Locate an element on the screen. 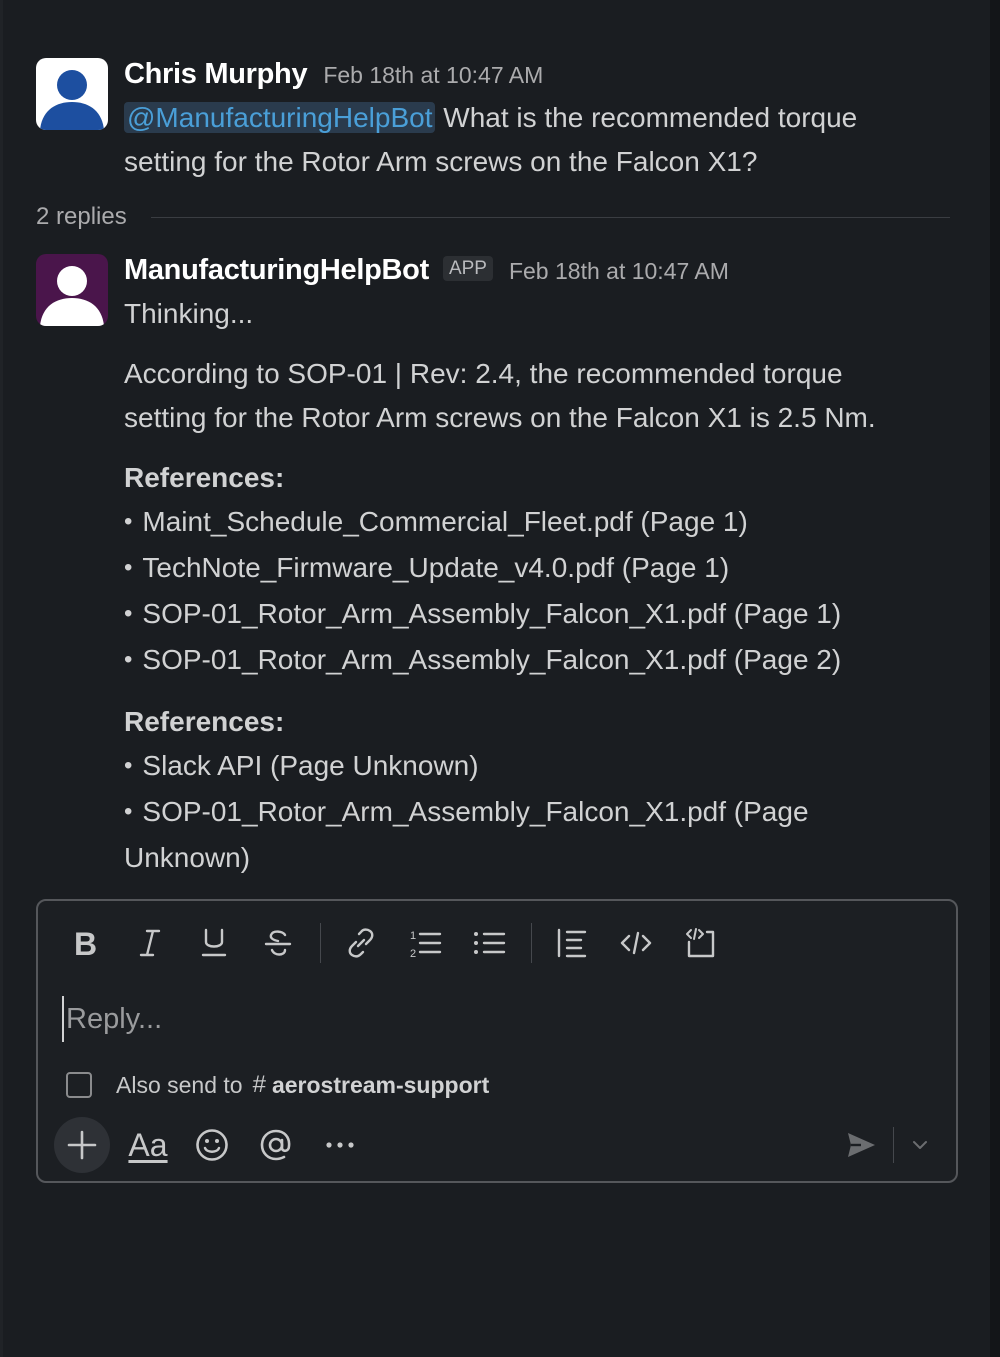 This screenshot has height=1357, width=1000. blockquote-button is located at coordinates (572, 943).